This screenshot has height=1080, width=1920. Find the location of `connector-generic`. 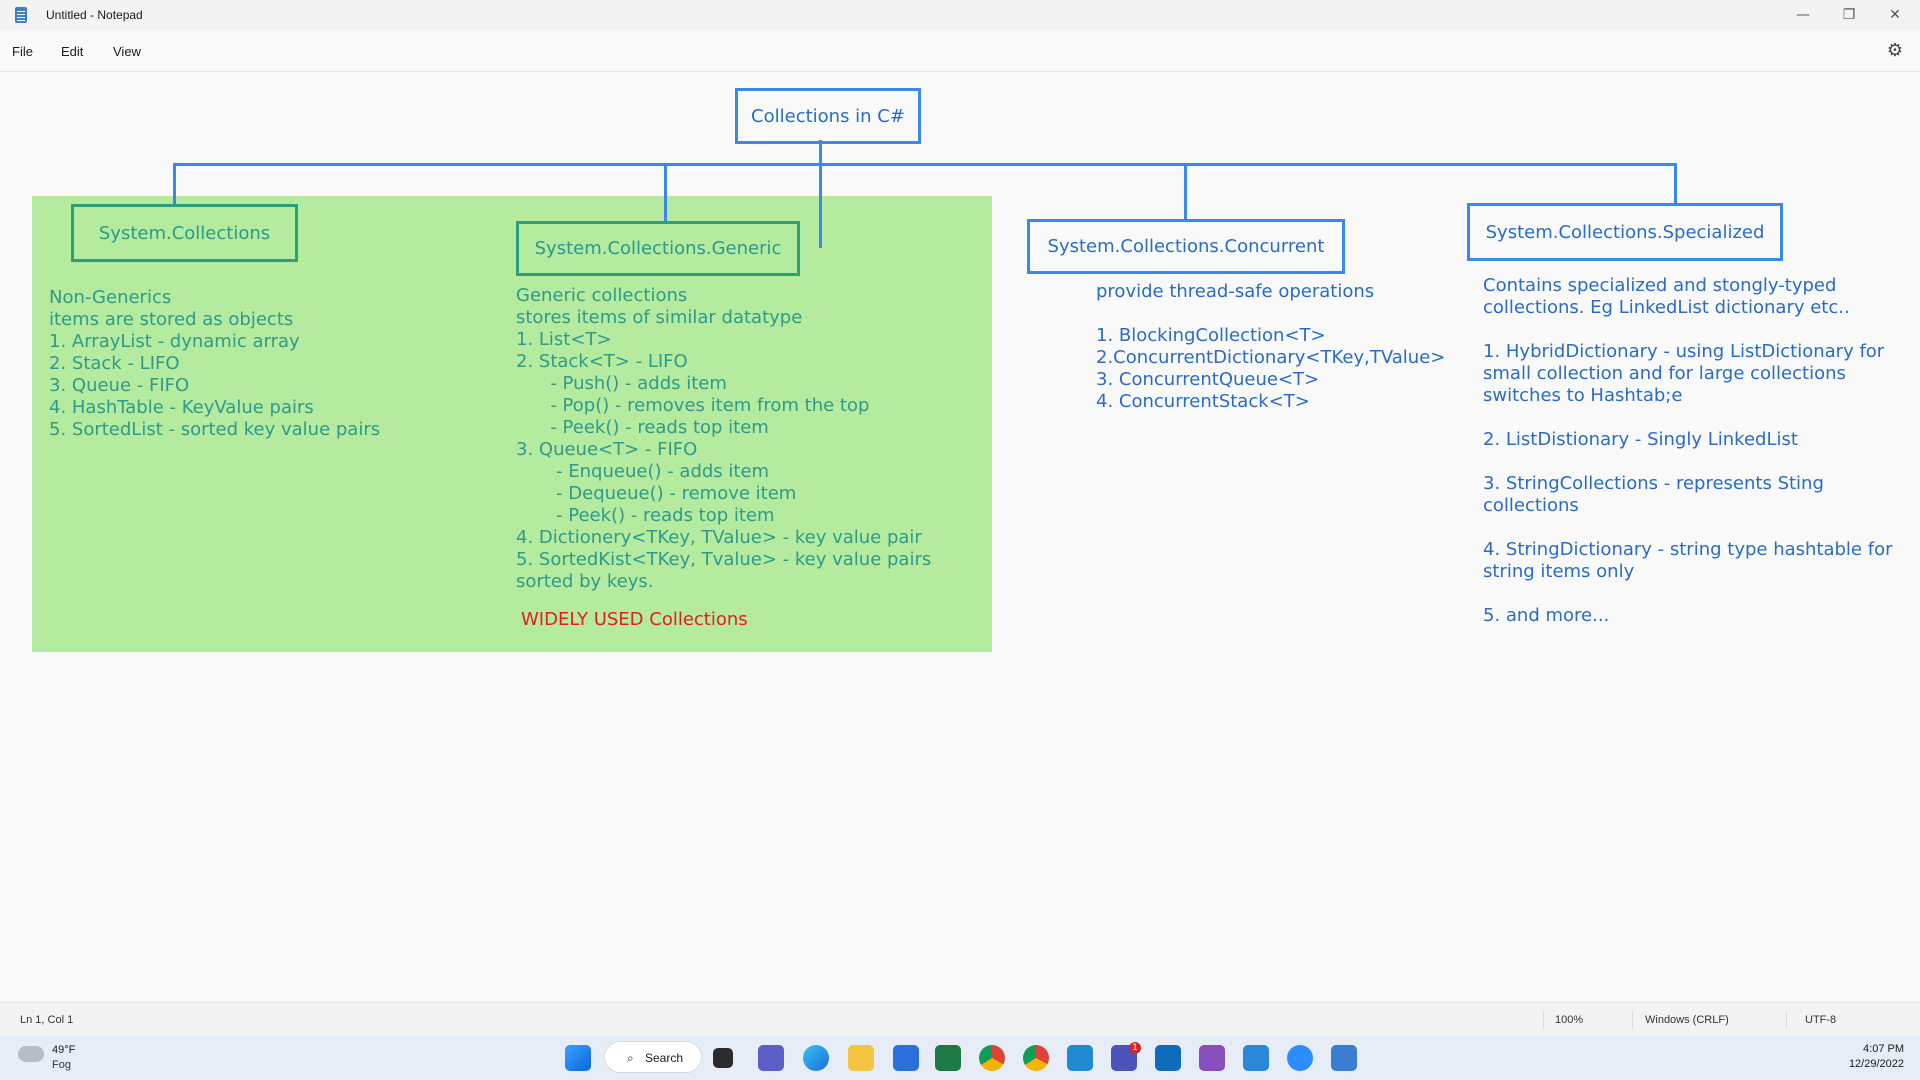

connector-generic is located at coordinates (665, 193).